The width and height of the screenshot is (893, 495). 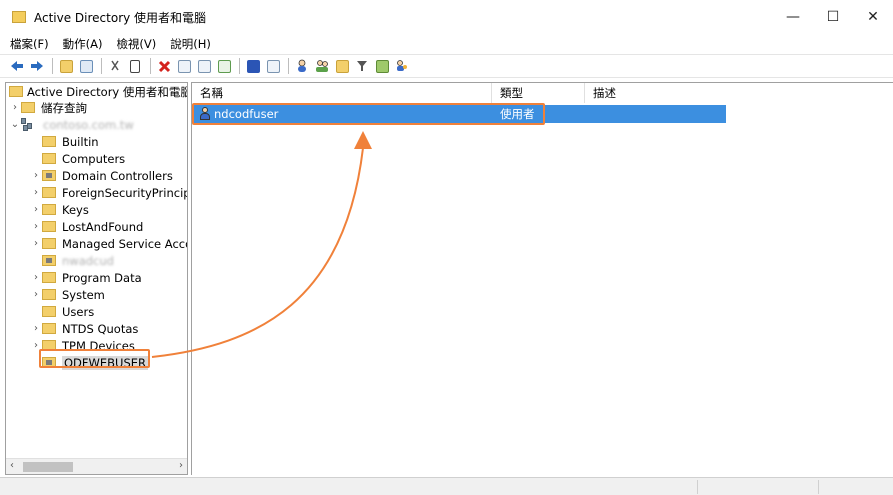 I want to click on status-bar, so click(x=446, y=486).